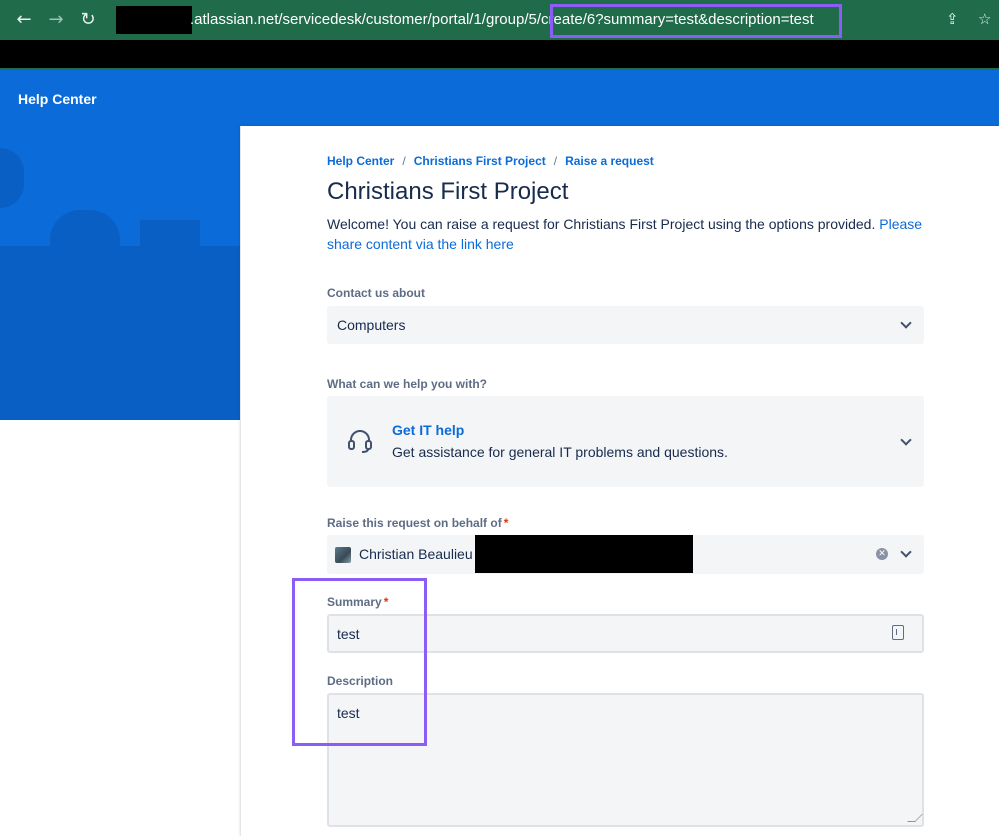  Describe the element at coordinates (359, 662) in the screenshot. I see `form-annotation-box` at that location.